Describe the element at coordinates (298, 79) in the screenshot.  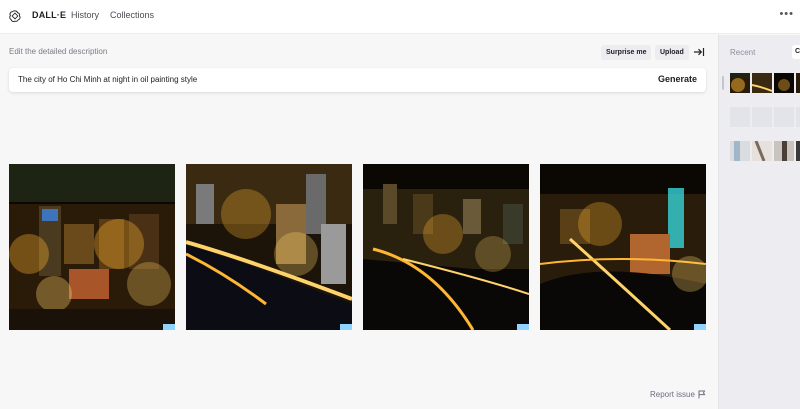
I see `prompt-input` at that location.